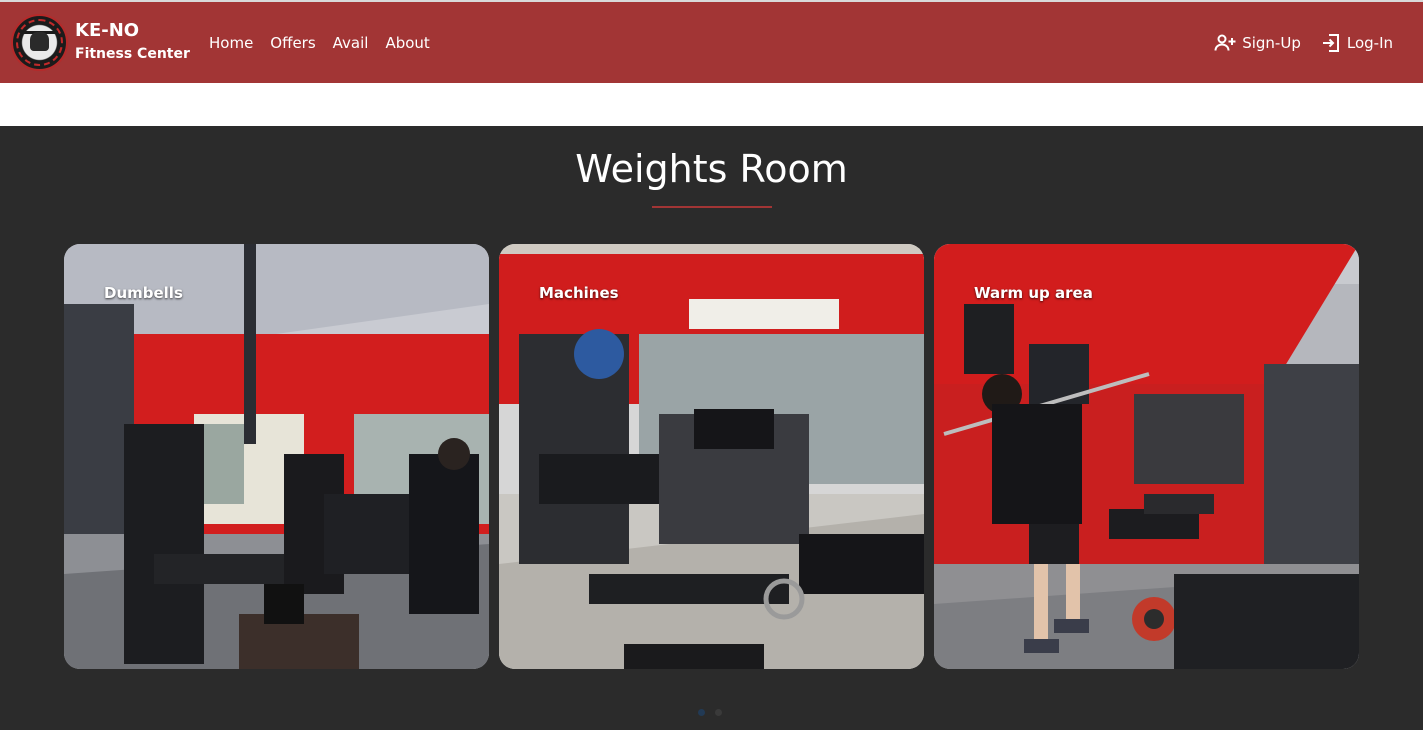 The height and width of the screenshot is (730, 1423). Describe the element at coordinates (132, 54) in the screenshot. I see `brand-subtitle: Fitness Center` at that location.